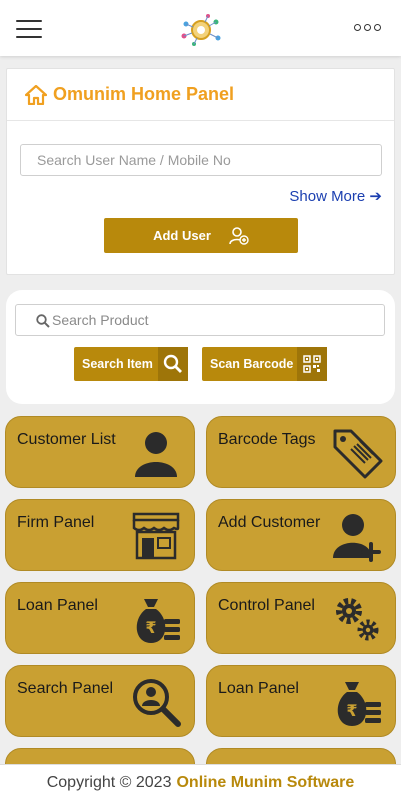 The width and height of the screenshot is (401, 800). Describe the element at coordinates (267, 439) in the screenshot. I see `tile-label: Barcode Tags` at that location.